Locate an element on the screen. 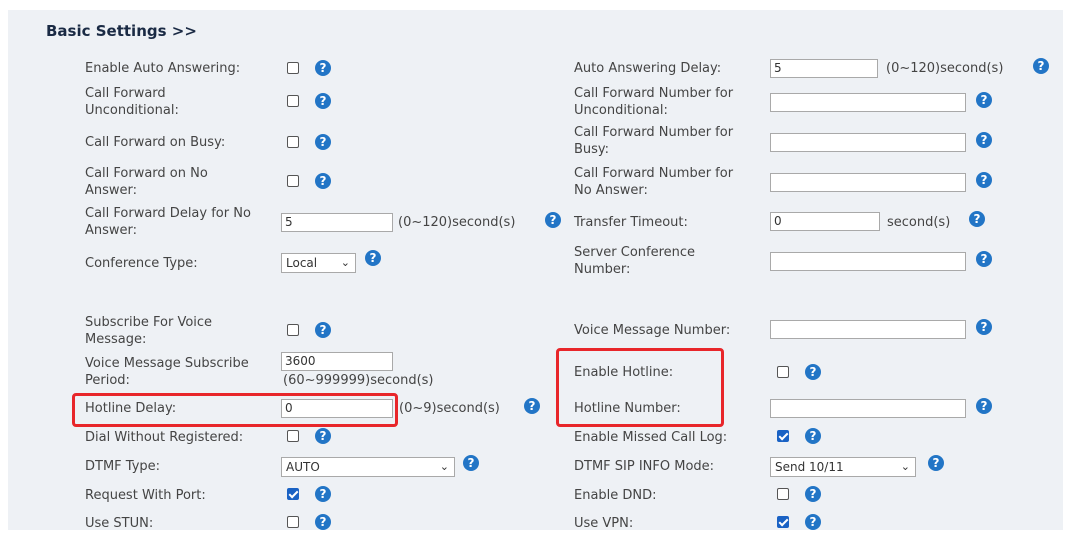 The width and height of the screenshot is (1069, 535). server-conference-label-line2: Number: is located at coordinates (602, 269).